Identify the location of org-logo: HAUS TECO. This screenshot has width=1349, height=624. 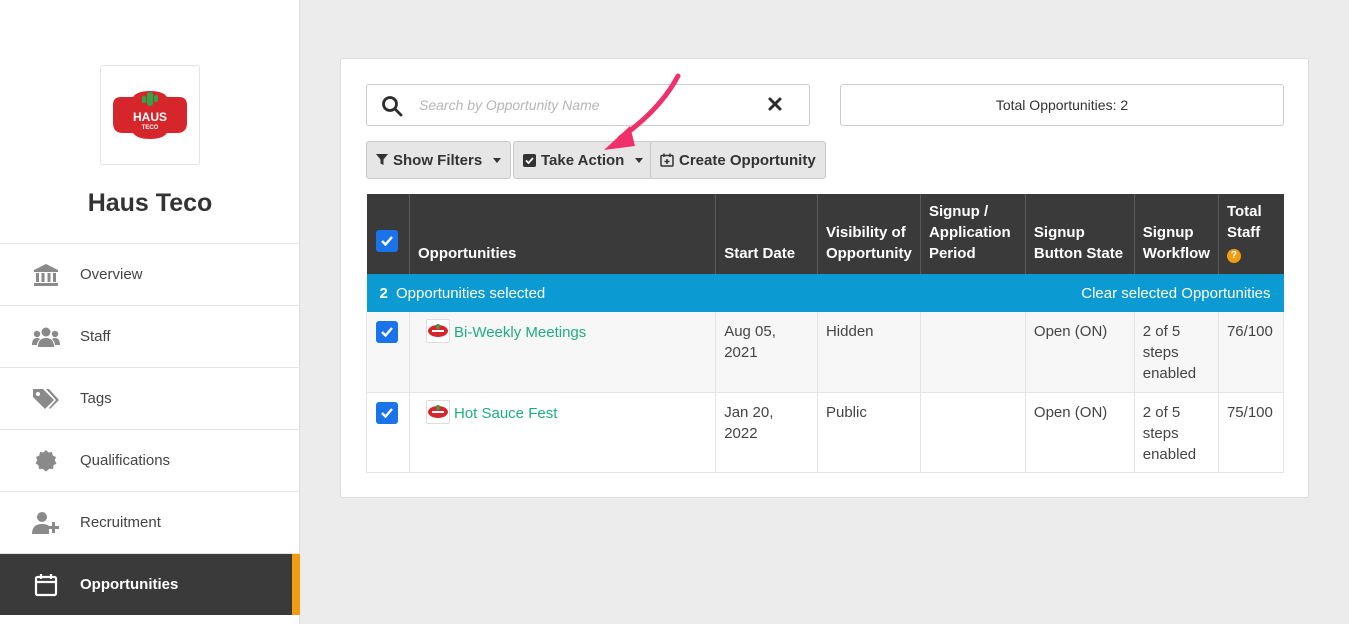
(150, 115).